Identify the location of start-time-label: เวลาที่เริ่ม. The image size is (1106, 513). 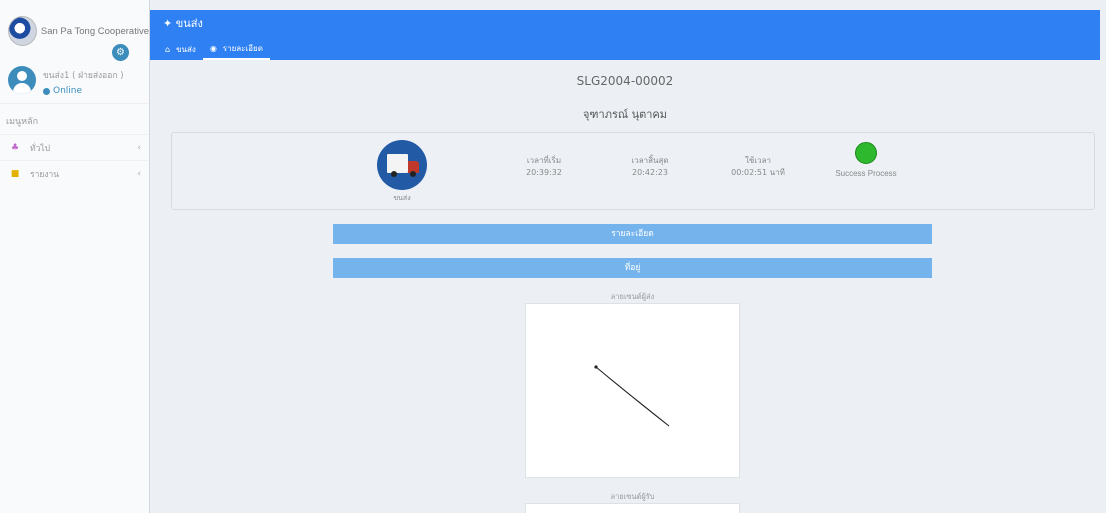
(544, 160).